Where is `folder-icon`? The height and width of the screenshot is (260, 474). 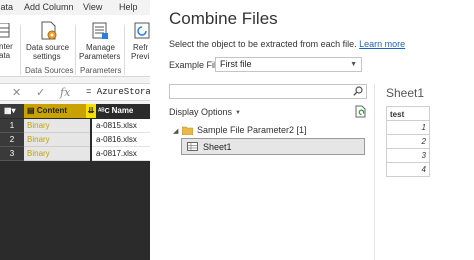 folder-icon is located at coordinates (187, 130).